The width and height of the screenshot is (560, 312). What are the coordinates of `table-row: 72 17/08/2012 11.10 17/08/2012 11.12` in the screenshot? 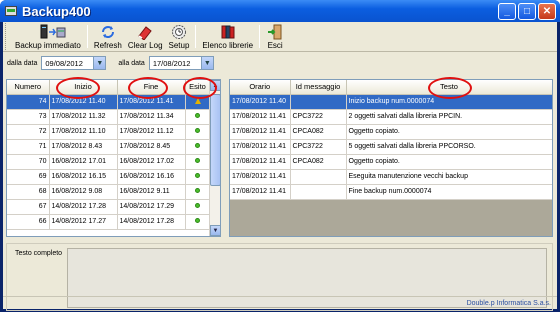 It's located at (109, 132).